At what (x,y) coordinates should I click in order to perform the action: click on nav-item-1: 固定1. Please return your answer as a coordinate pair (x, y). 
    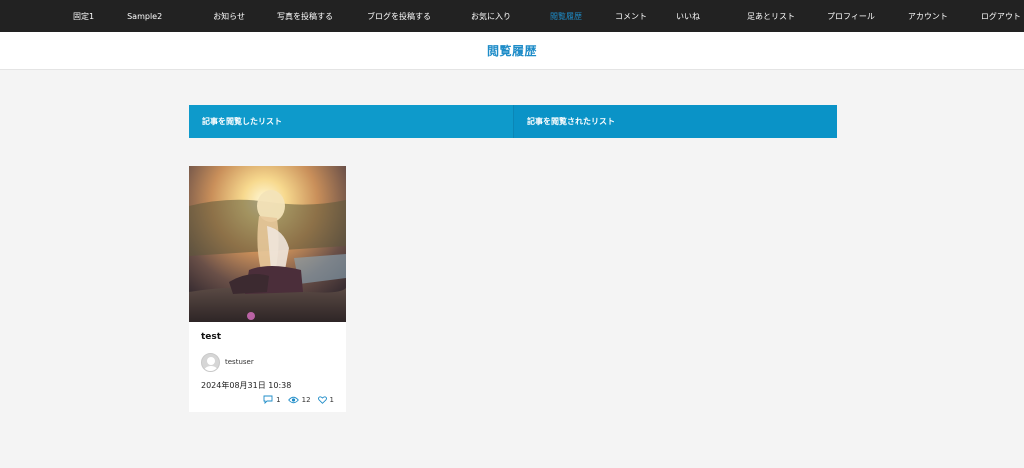
    Looking at the image, I should click on (83, 16).